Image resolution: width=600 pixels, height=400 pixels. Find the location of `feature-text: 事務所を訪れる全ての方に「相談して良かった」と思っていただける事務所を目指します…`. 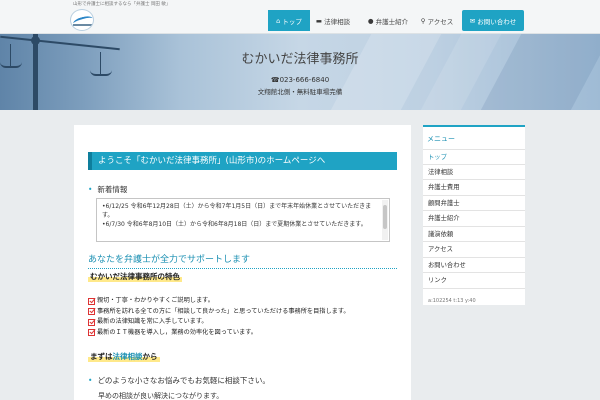

feature-text: 事務所を訪れる全ての方に「相談して良かった」と思っていただける事務所を目指します… is located at coordinates (223, 311).